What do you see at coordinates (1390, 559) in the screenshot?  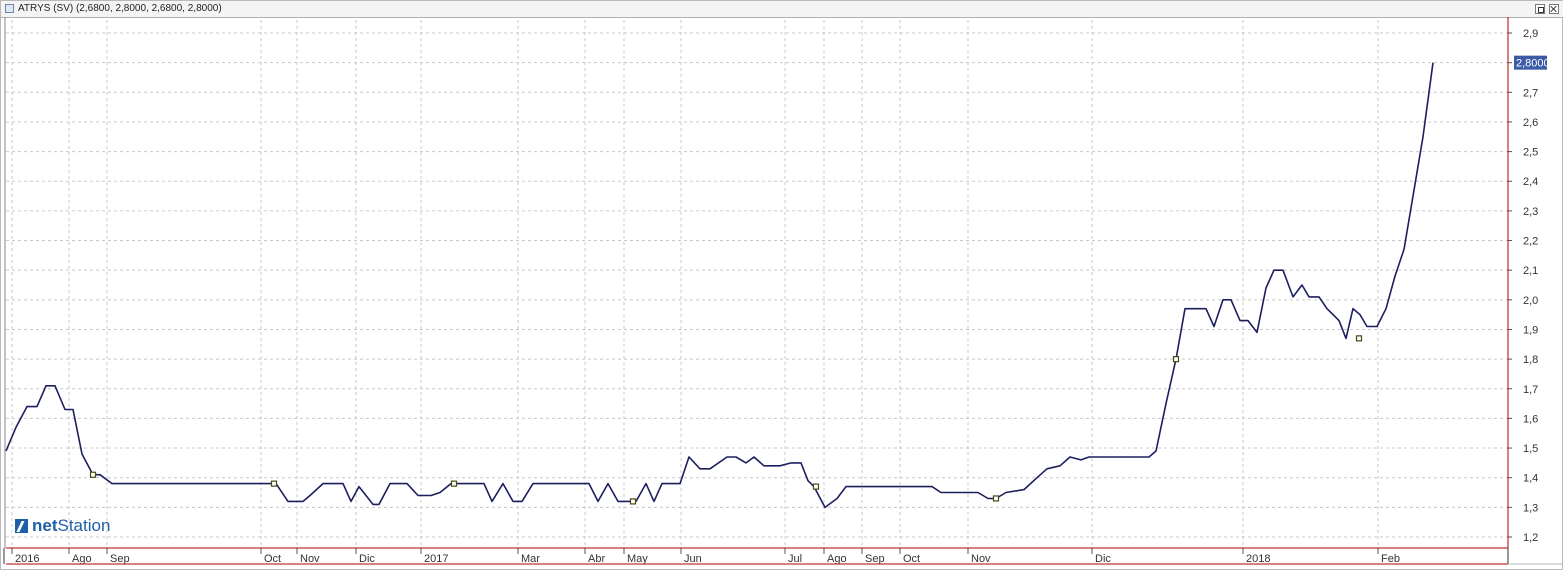 I see `x-tick-label: Feb` at bounding box center [1390, 559].